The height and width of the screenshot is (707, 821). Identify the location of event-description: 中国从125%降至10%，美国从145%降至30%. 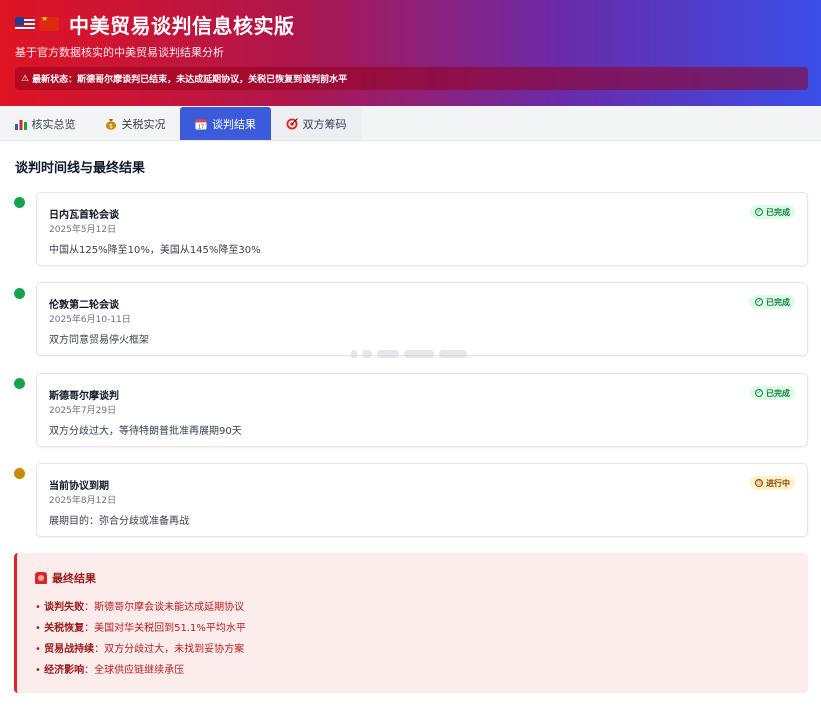
(155, 250).